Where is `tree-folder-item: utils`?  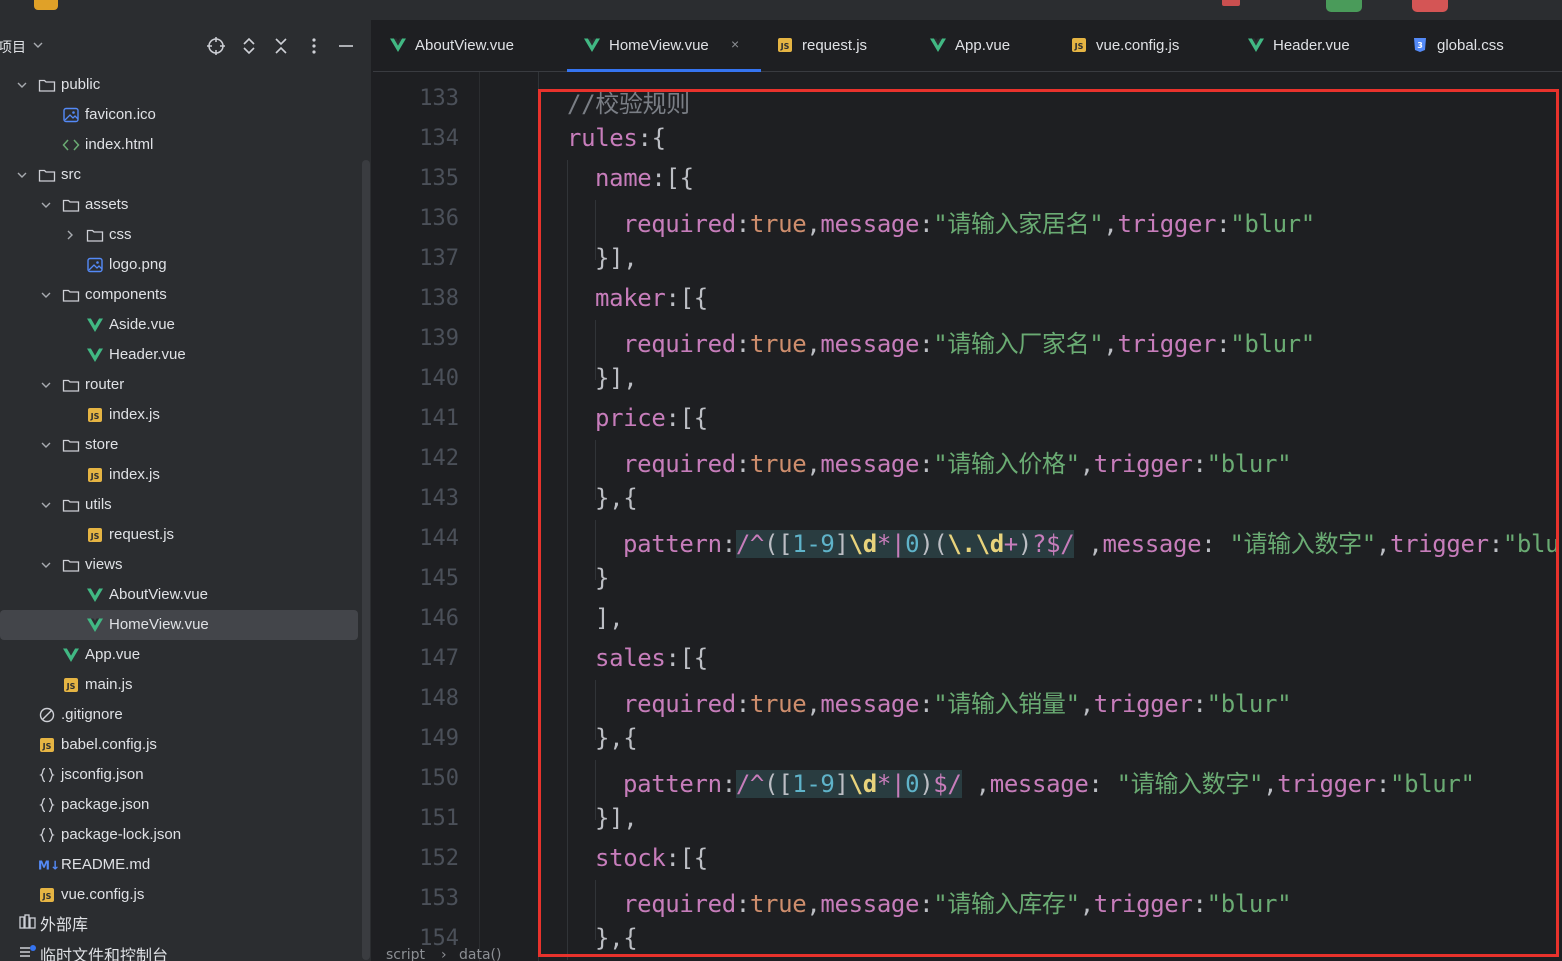
tree-folder-item: utils is located at coordinates (179, 505).